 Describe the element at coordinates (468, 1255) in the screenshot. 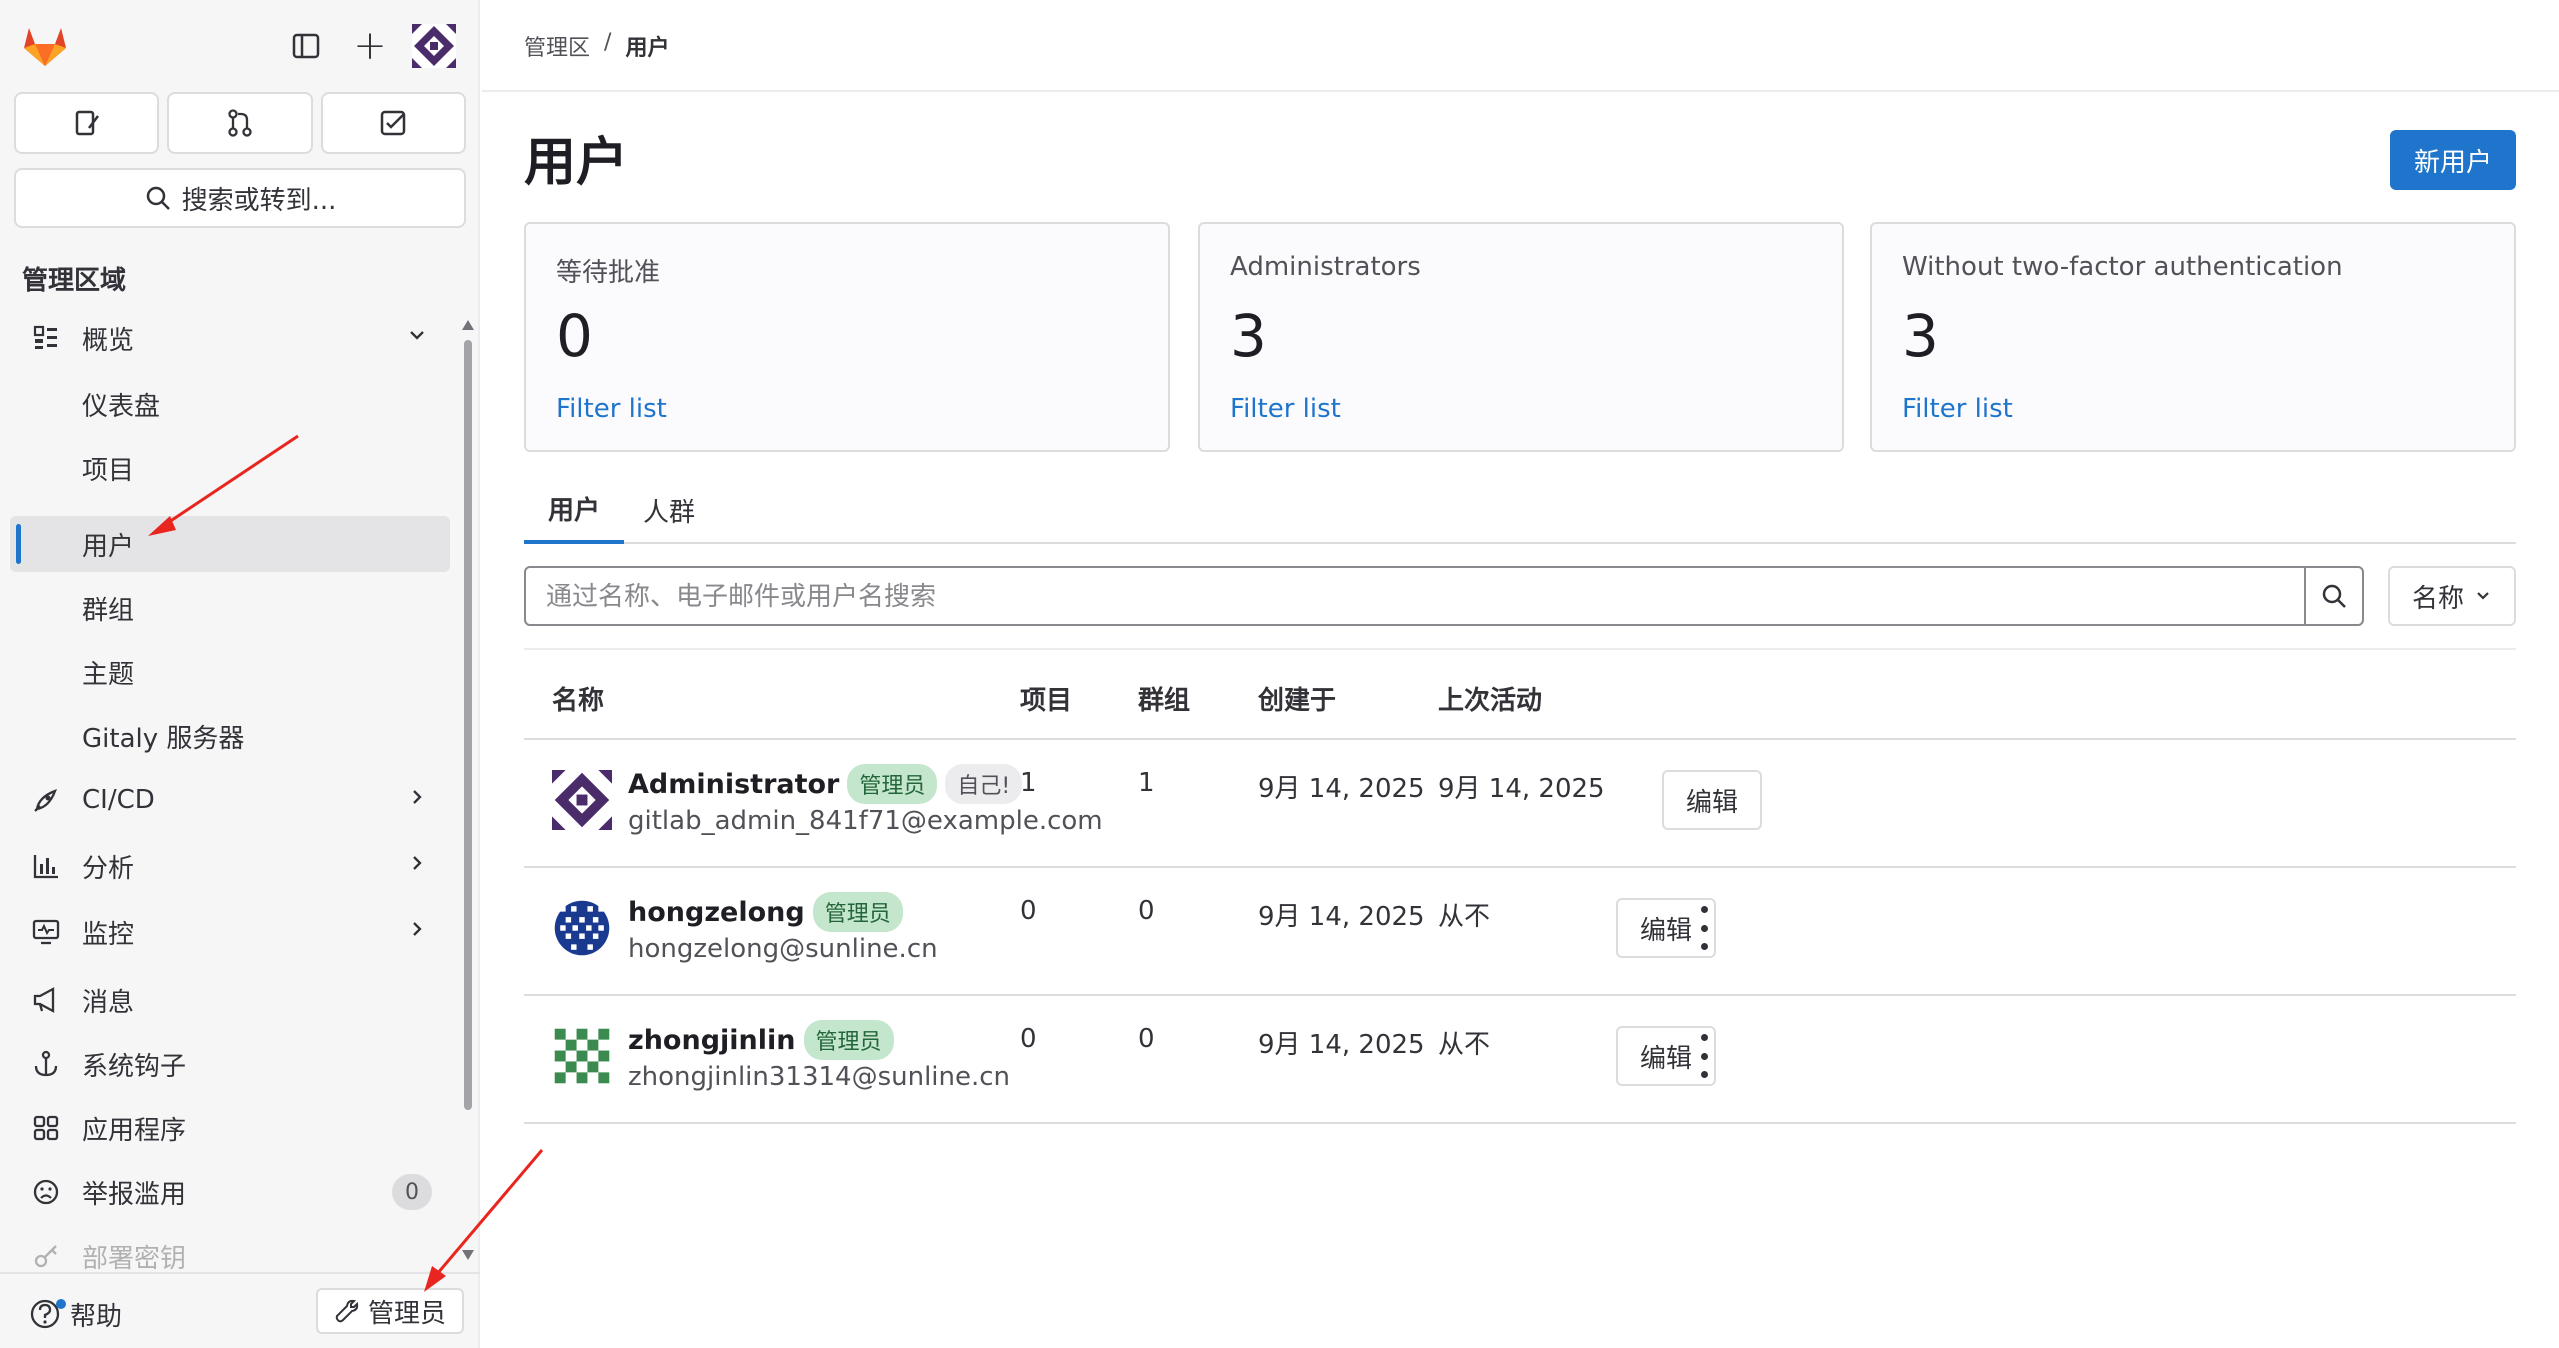

I see `scroll-down-arrow-icon` at that location.